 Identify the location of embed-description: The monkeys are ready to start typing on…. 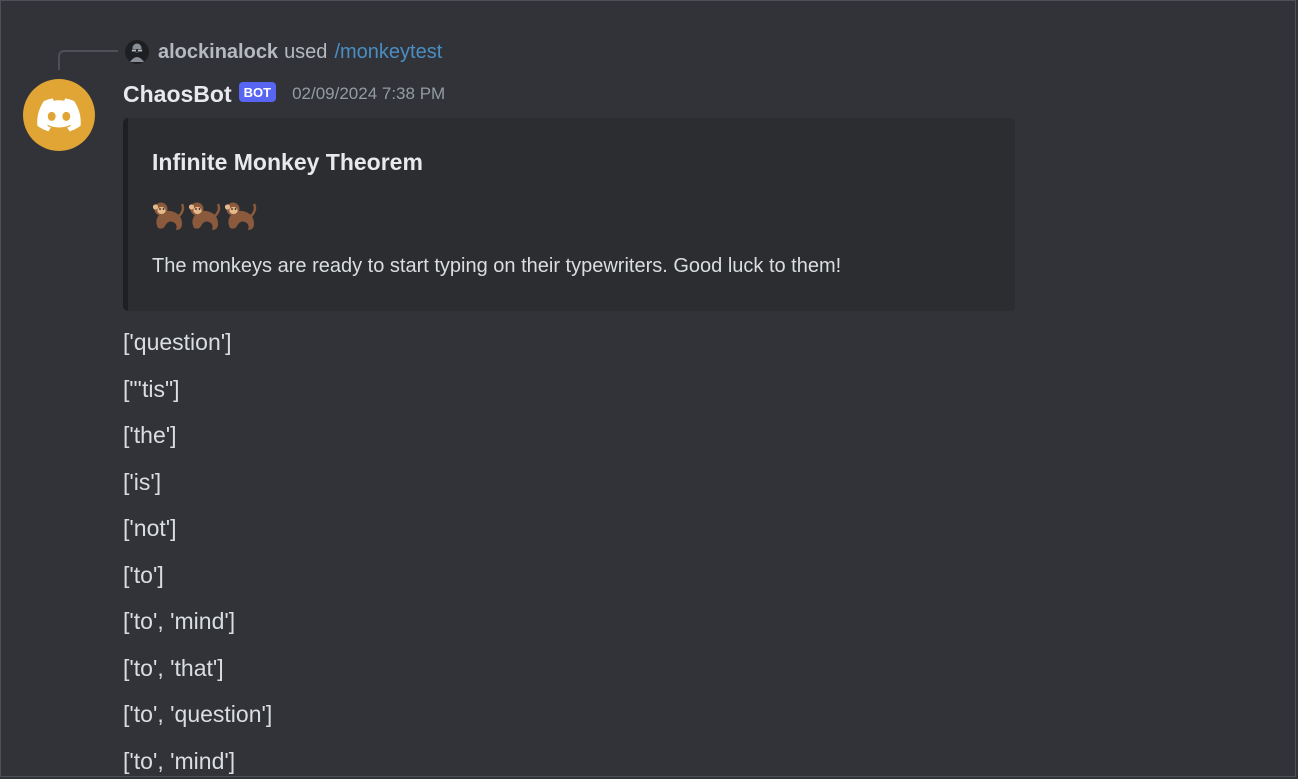
(497, 266).